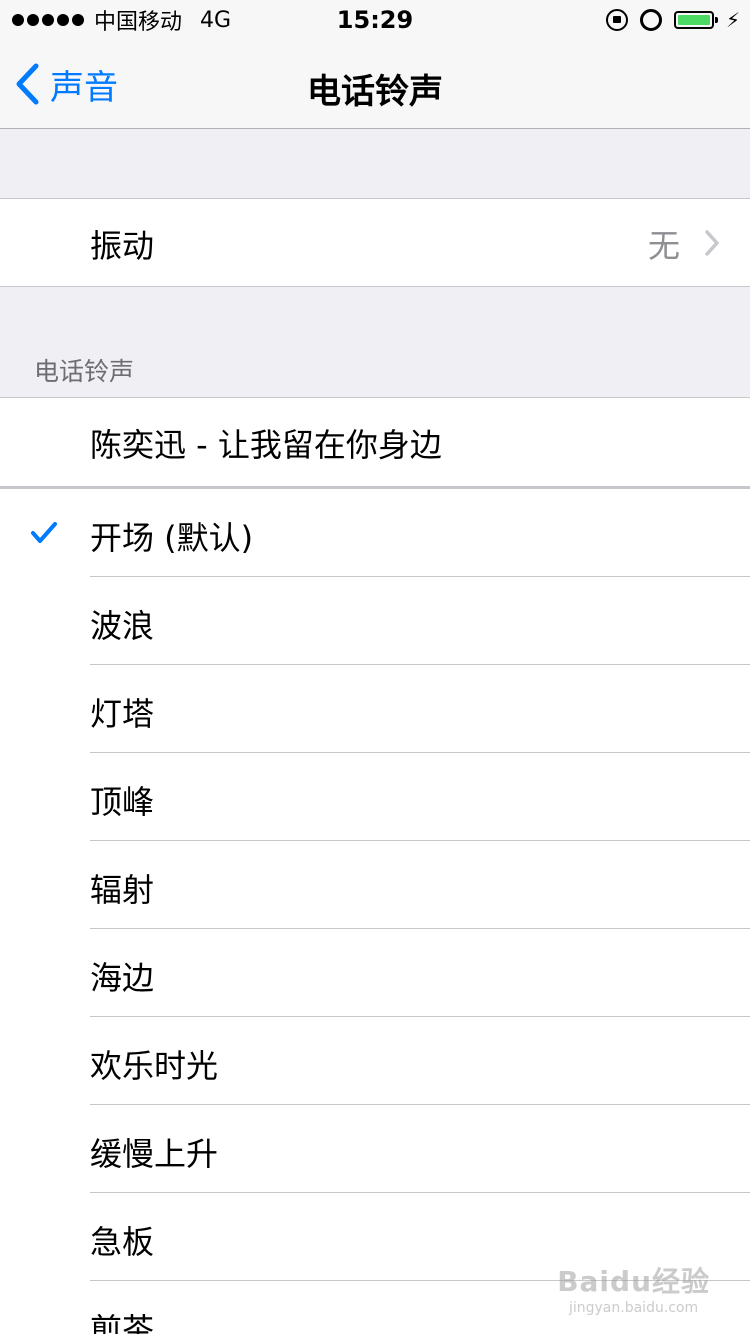 The width and height of the screenshot is (750, 1334). What do you see at coordinates (375, 797) in the screenshot?
I see `ringtone-row: 顶峰` at bounding box center [375, 797].